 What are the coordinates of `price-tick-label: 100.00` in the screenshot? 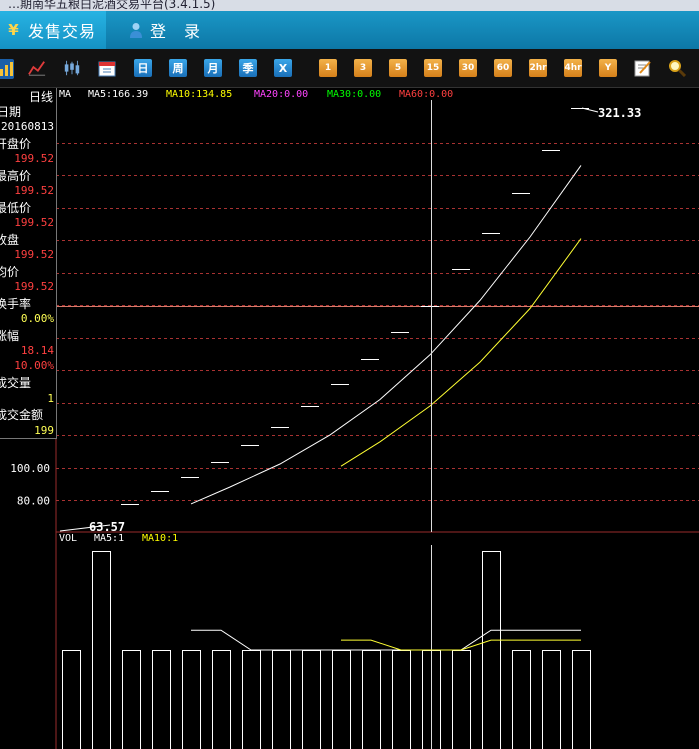 It's located at (30, 468).